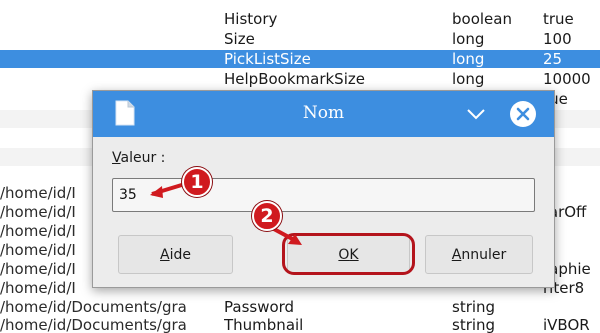 The height and width of the screenshot is (333, 600). Describe the element at coordinates (348, 254) in the screenshot. I see `ok-highlight-annotation` at that location.